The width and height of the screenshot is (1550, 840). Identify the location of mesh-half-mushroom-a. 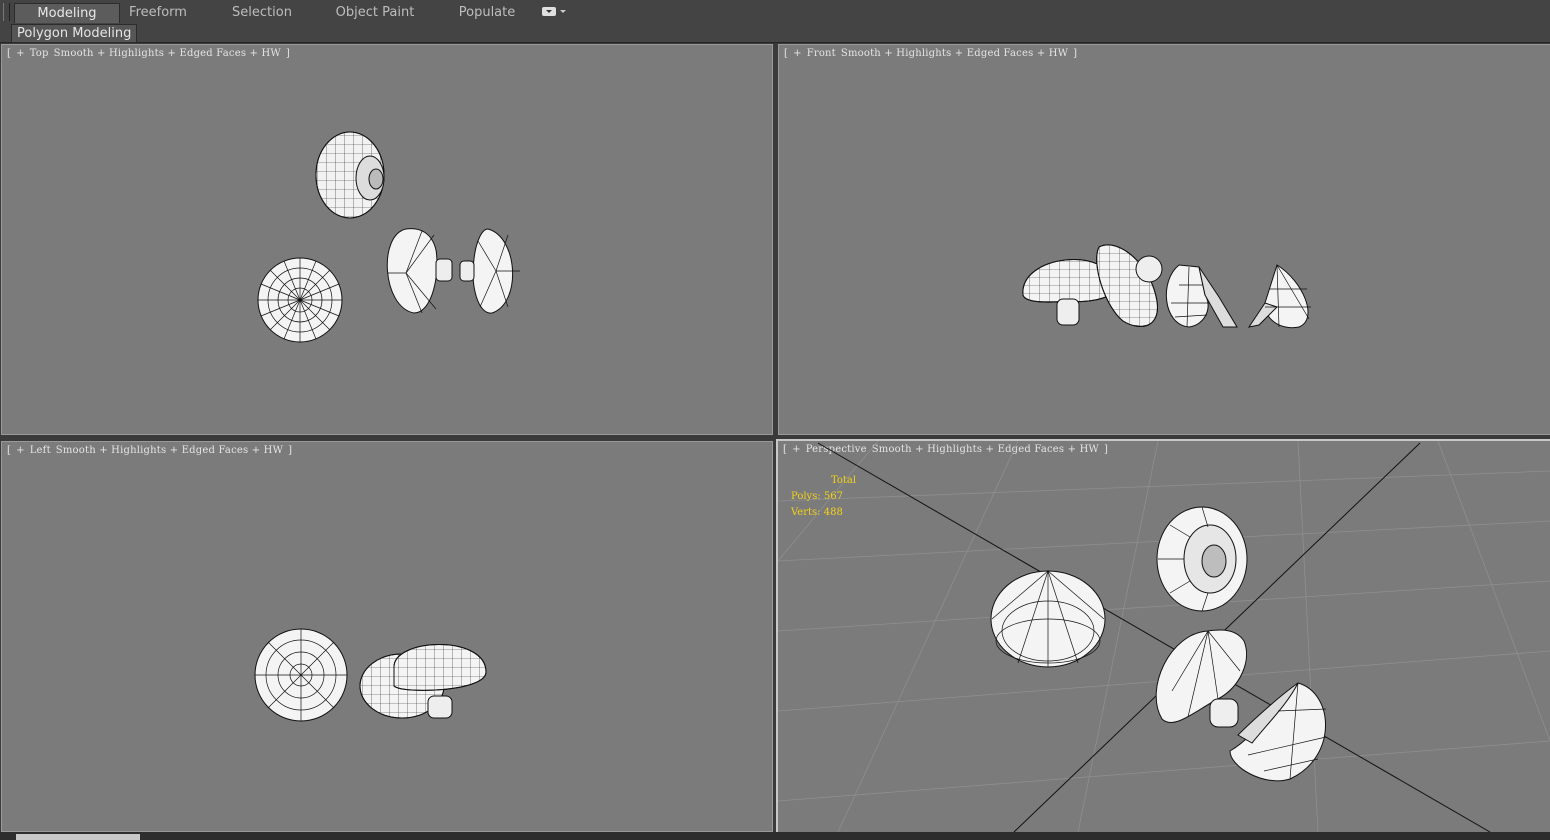
(1201, 296).